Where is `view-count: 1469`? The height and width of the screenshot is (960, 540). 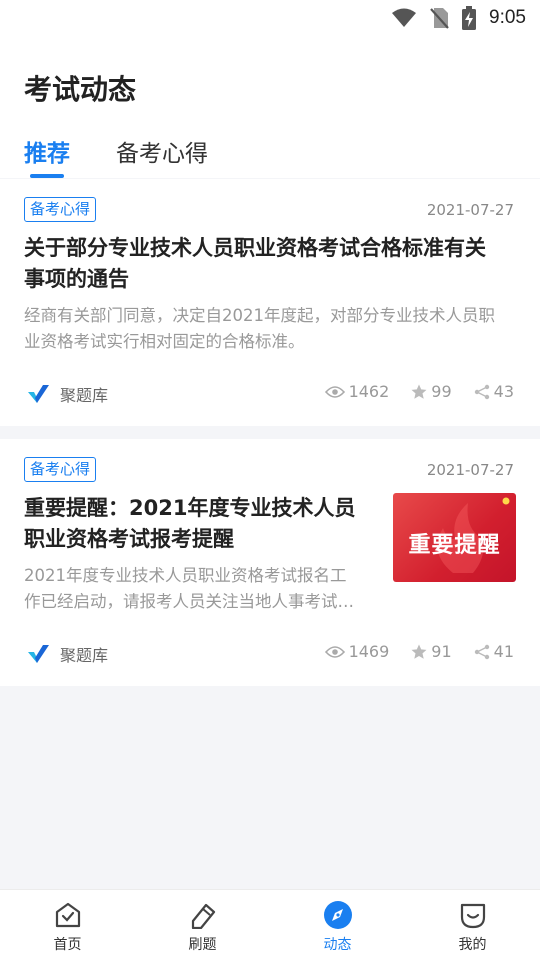 view-count: 1469 is located at coordinates (357, 651).